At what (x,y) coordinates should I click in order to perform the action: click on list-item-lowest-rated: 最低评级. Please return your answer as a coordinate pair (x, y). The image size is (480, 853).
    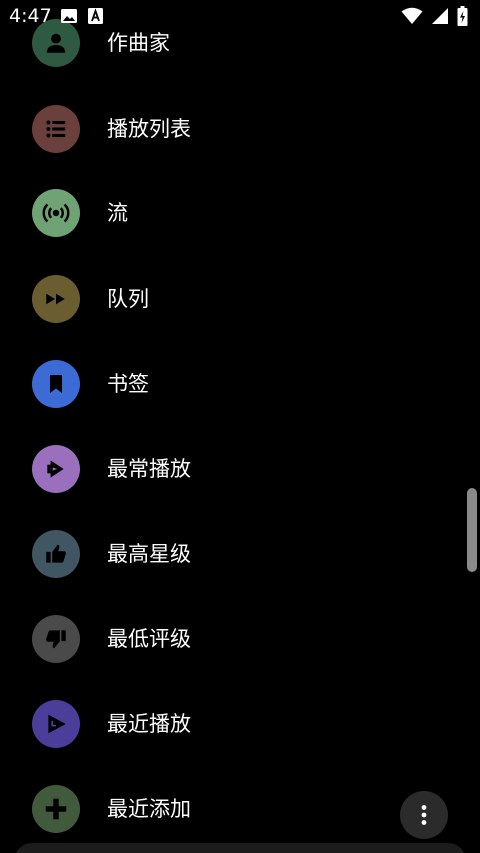
    Looking at the image, I should click on (230, 638).